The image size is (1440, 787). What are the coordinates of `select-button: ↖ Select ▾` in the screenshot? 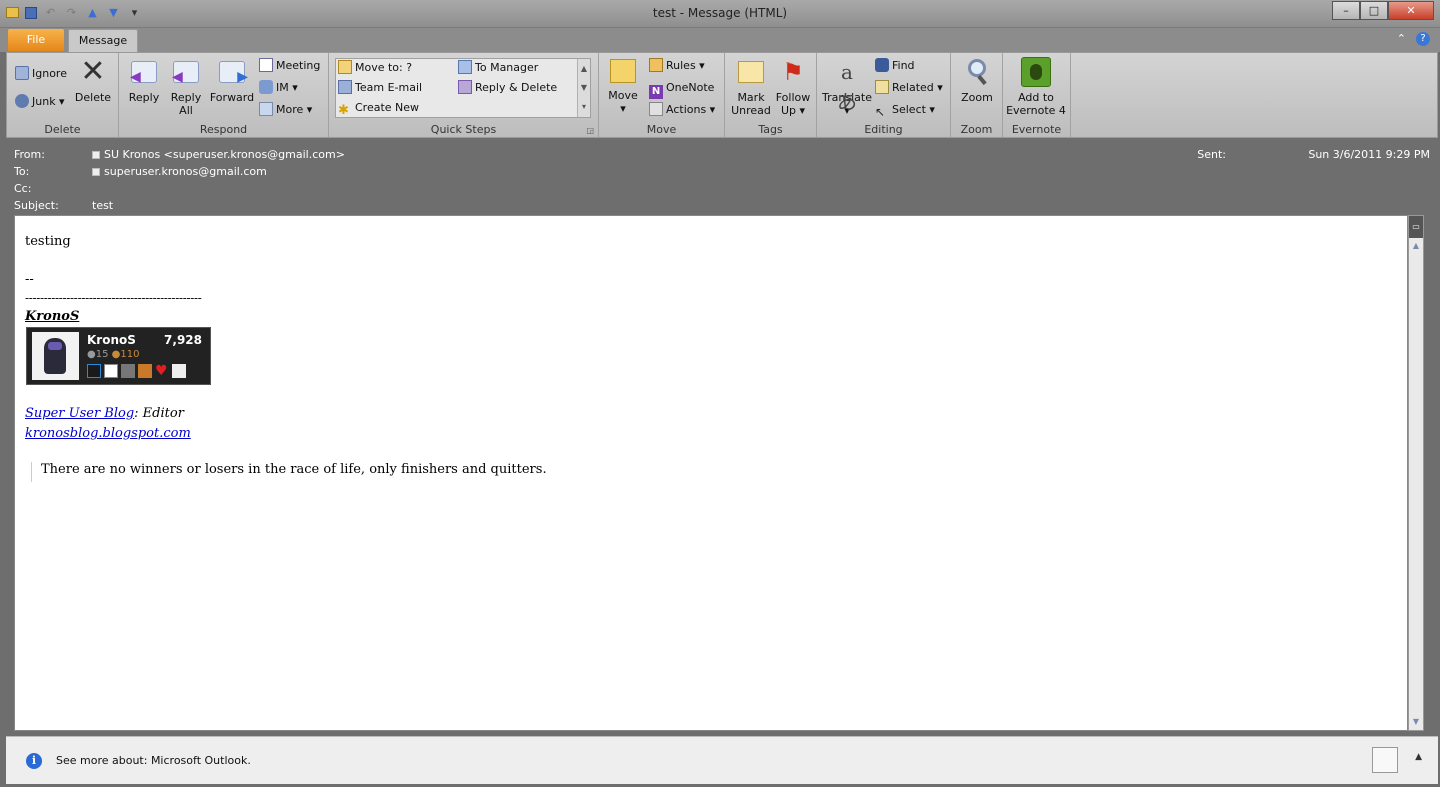 It's located at (905, 110).